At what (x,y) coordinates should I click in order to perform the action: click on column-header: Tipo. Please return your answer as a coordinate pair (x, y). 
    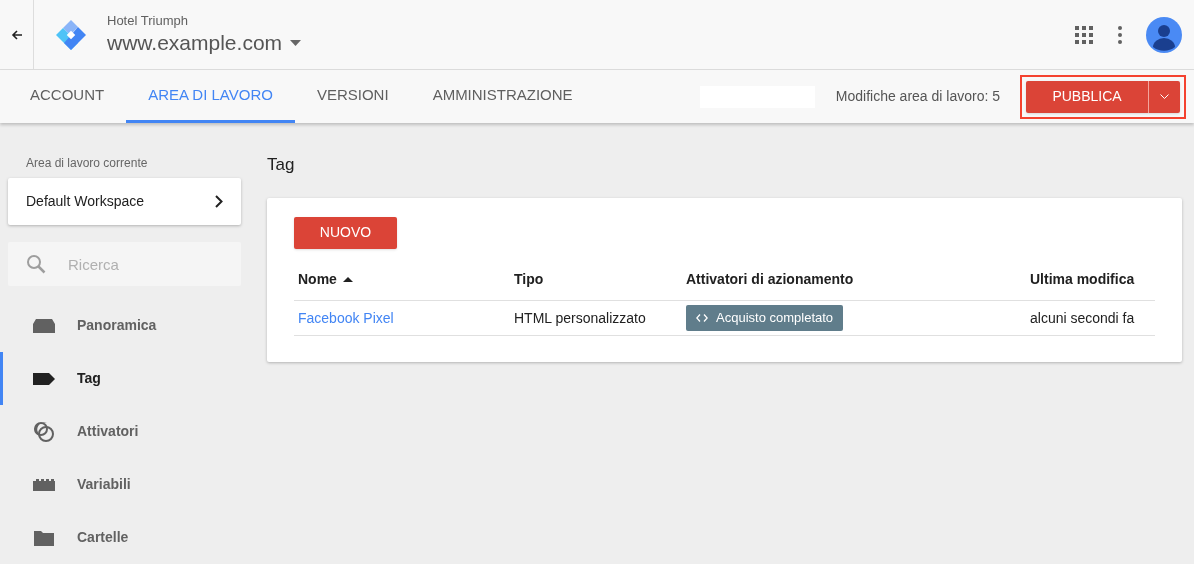
    Looking at the image, I should click on (596, 279).